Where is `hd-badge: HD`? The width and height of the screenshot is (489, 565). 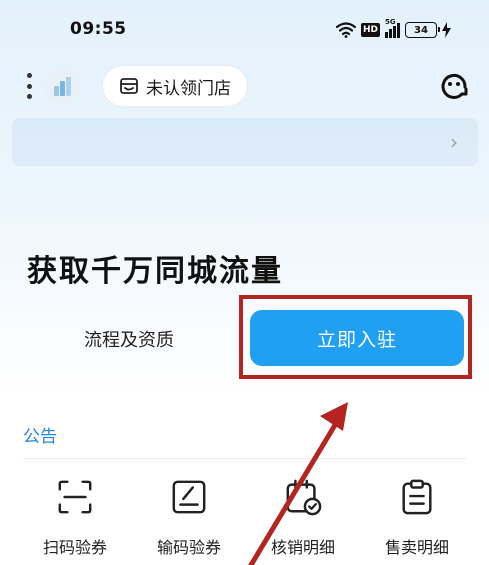 hd-badge: HD is located at coordinates (371, 30).